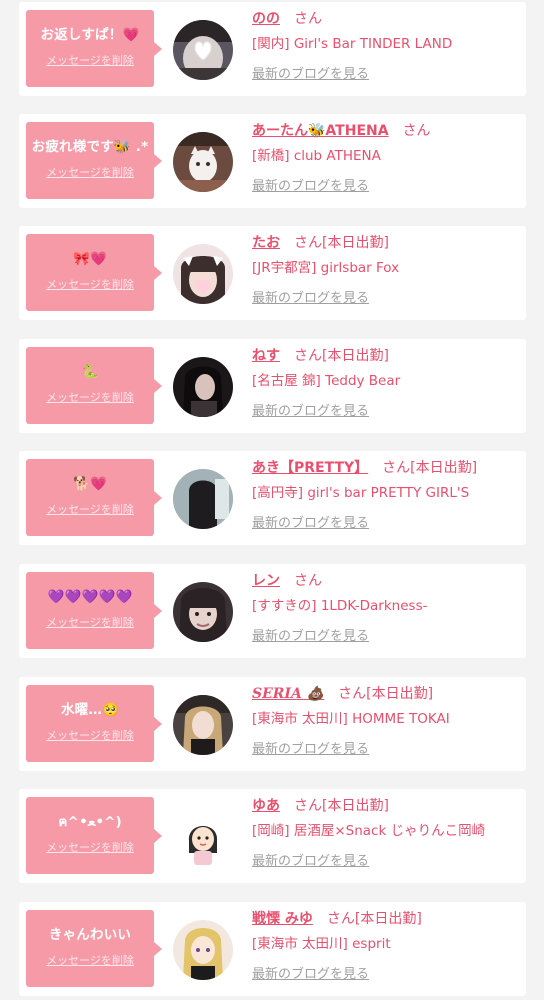 The height and width of the screenshot is (1000, 544). Describe the element at coordinates (266, 243) in the screenshot. I see `cast-name-link: たお` at that location.